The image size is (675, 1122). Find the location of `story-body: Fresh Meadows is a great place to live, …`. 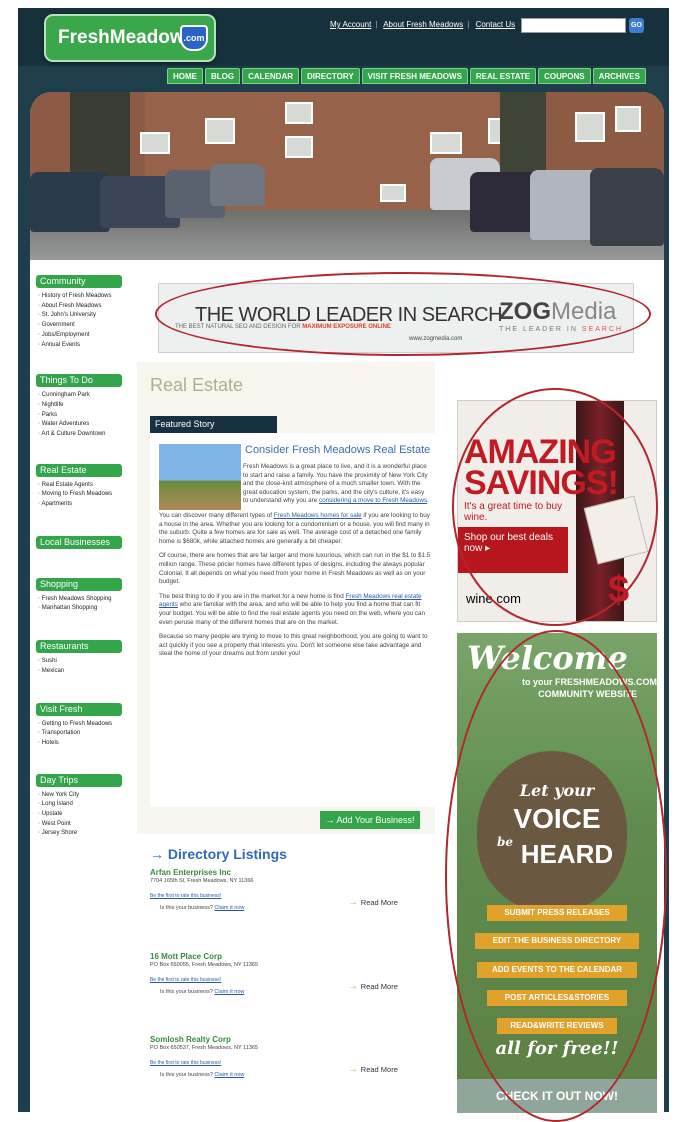

story-body: Fresh Meadows is a great place to live, … is located at coordinates (295, 564).